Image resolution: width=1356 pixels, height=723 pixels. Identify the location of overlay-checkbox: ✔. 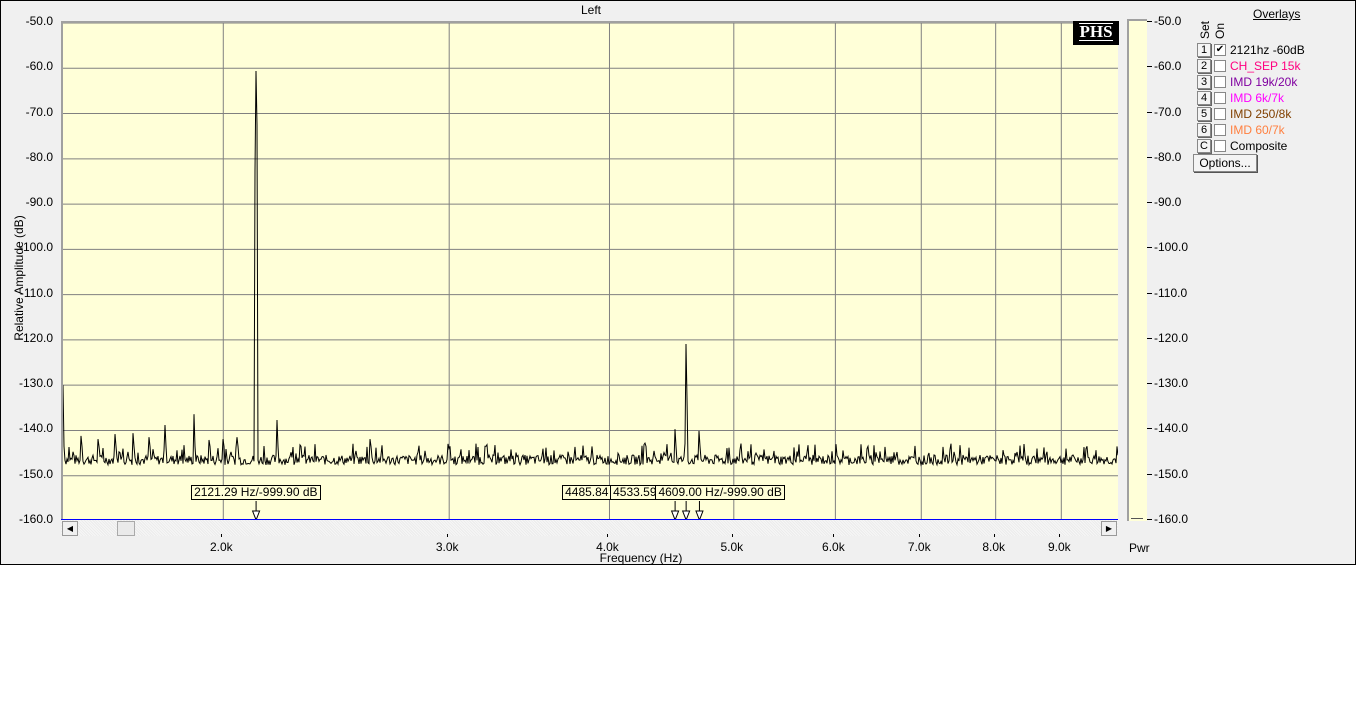
(1220, 49).